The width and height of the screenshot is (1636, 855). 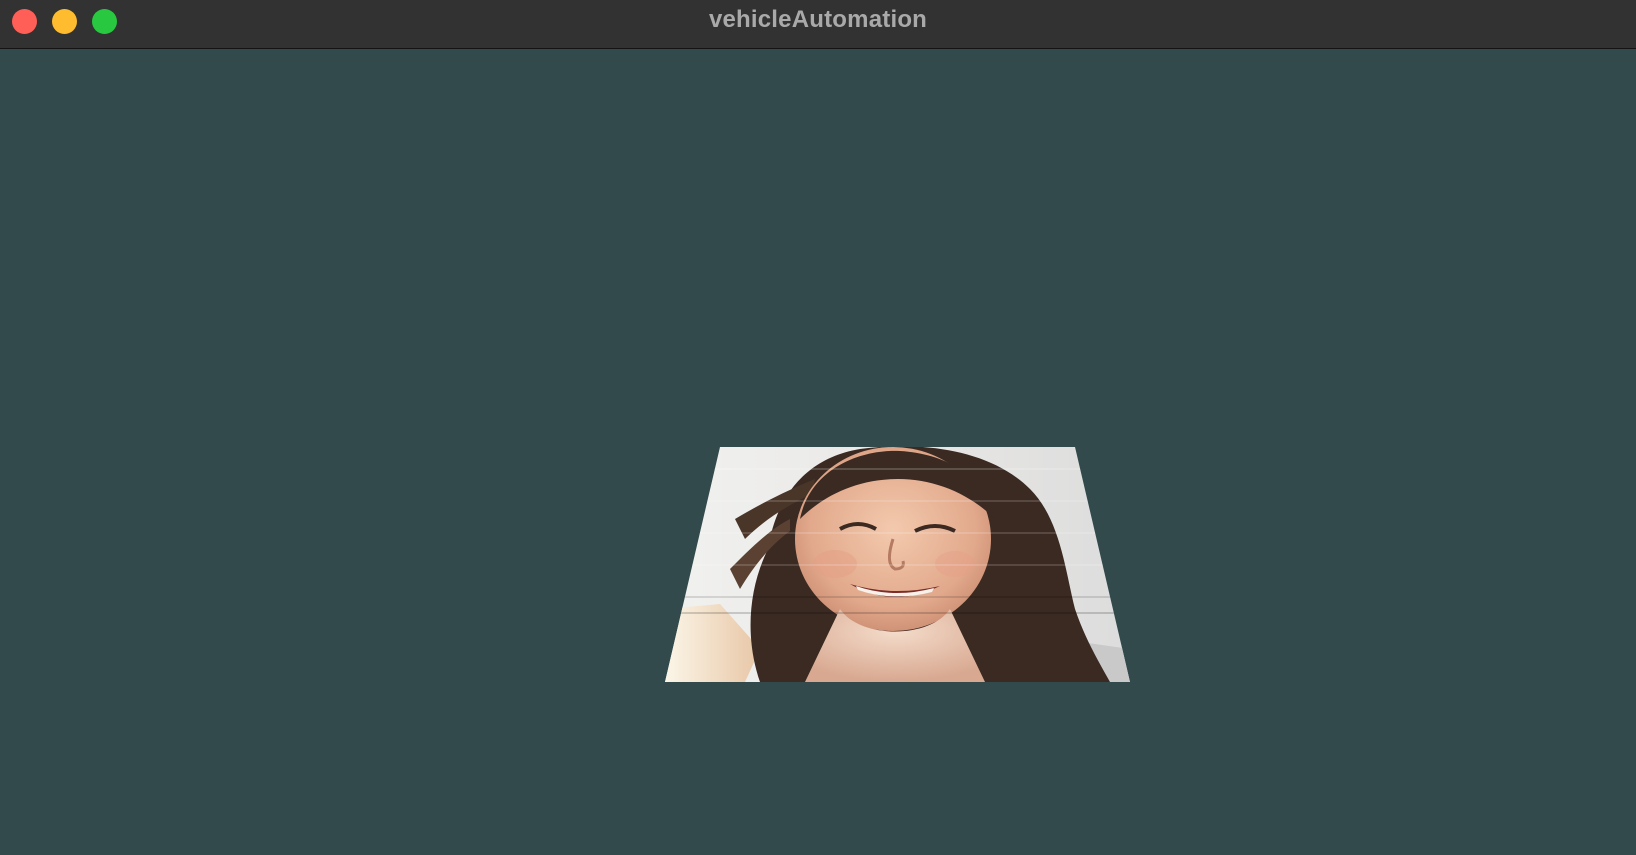 I want to click on texture-image, so click(x=897, y=564).